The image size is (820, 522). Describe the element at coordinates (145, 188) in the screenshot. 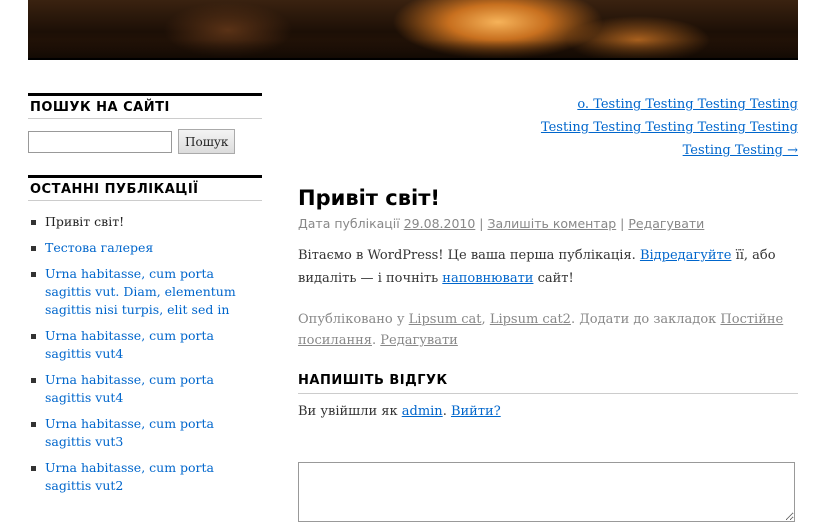

I see `recent-posts-title: ОСТАННІ ПУБЛІКАЦІЇ` at that location.